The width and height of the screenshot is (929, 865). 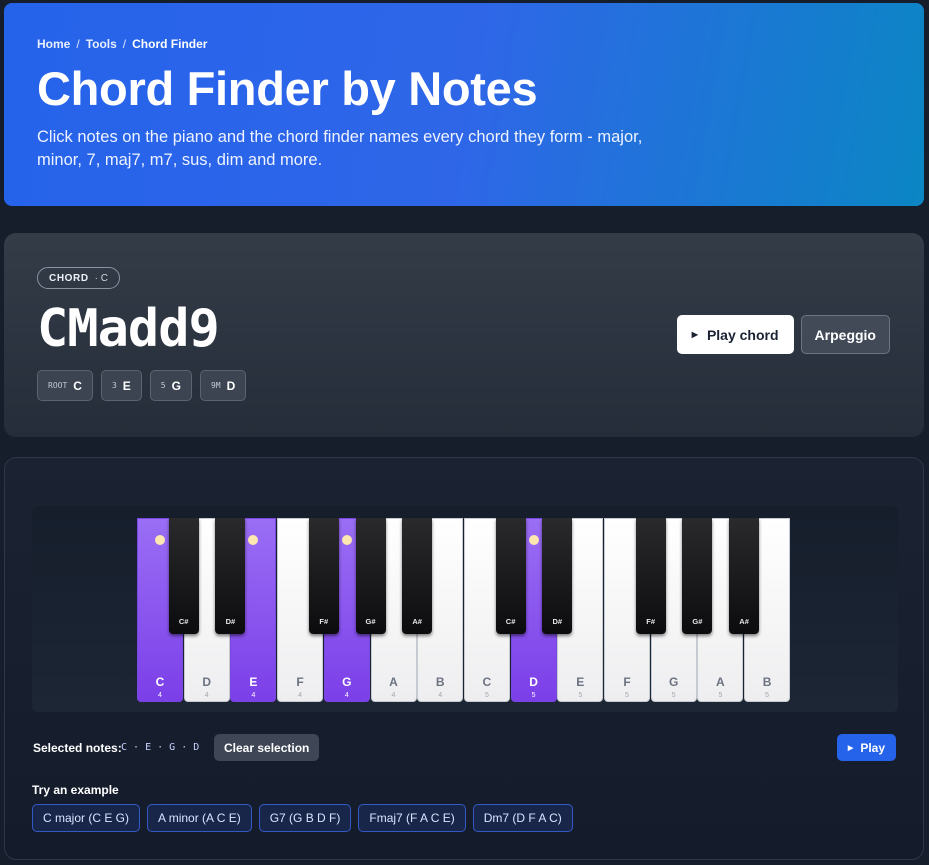 What do you see at coordinates (176, 385) in the screenshot?
I see `interval-note: G` at bounding box center [176, 385].